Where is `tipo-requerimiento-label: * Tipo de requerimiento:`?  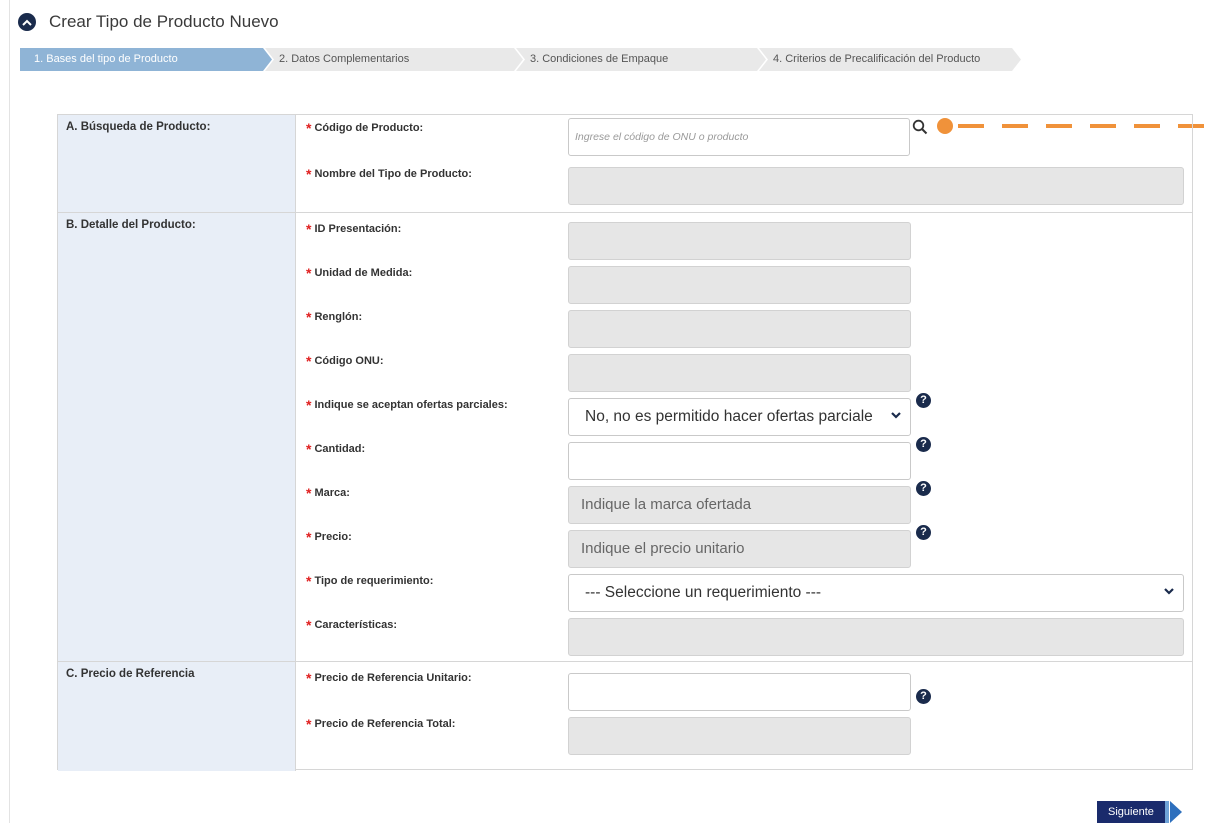
tipo-requerimiento-label: * Tipo de requerimiento: is located at coordinates (370, 581).